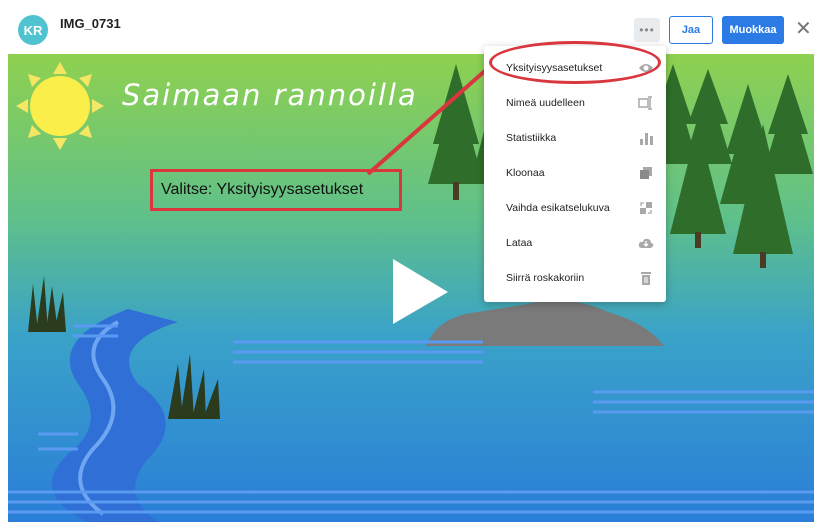 This screenshot has height=522, width=814. Describe the element at coordinates (647, 30) in the screenshot. I see `more-options-button: •••` at that location.